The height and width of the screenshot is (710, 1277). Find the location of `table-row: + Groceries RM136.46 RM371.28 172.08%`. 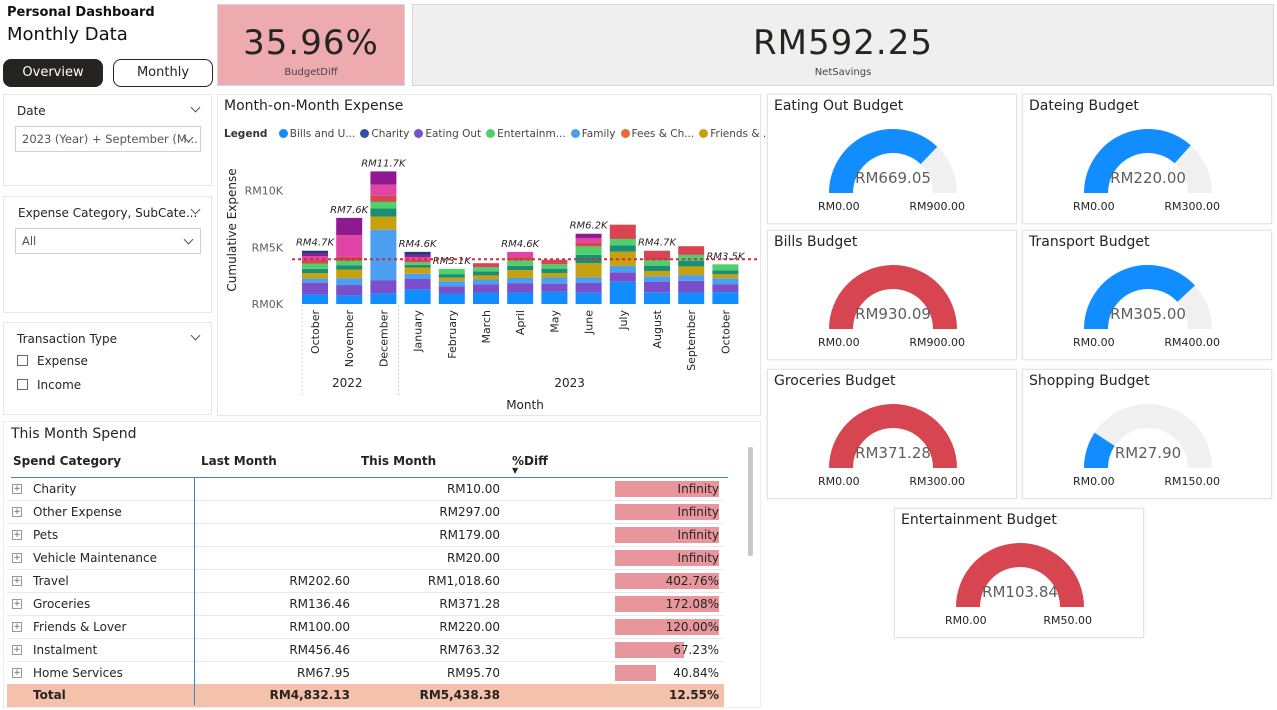

table-row: + Groceries RM136.46 RM371.28 172.08% is located at coordinates (365, 604).